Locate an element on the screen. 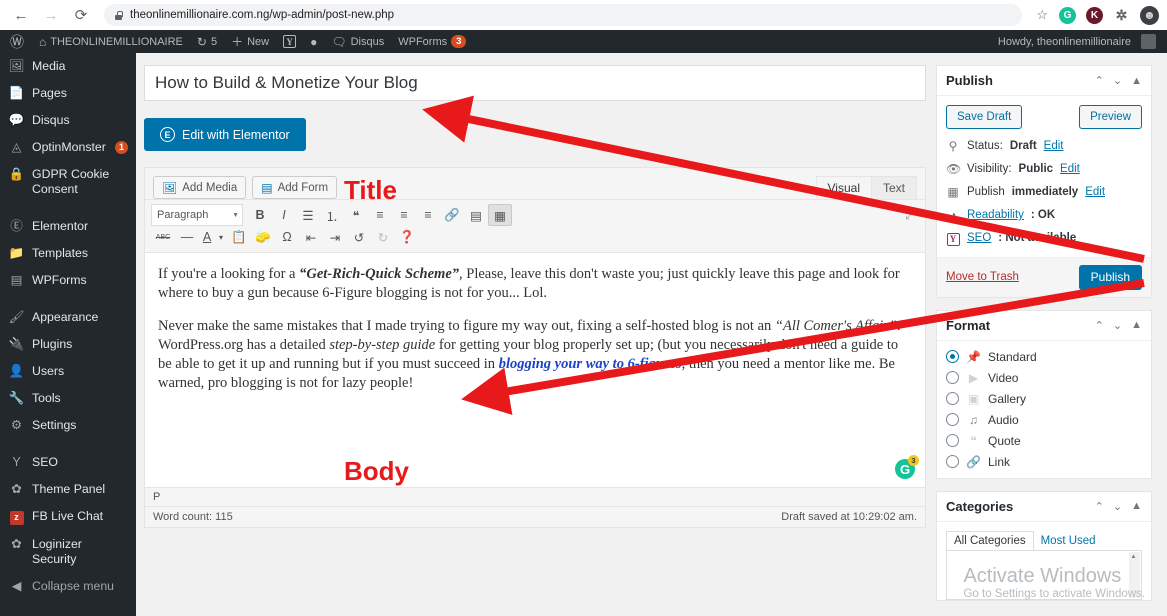  categories-collapse-icon: ▲ is located at coordinates (1136, 506).